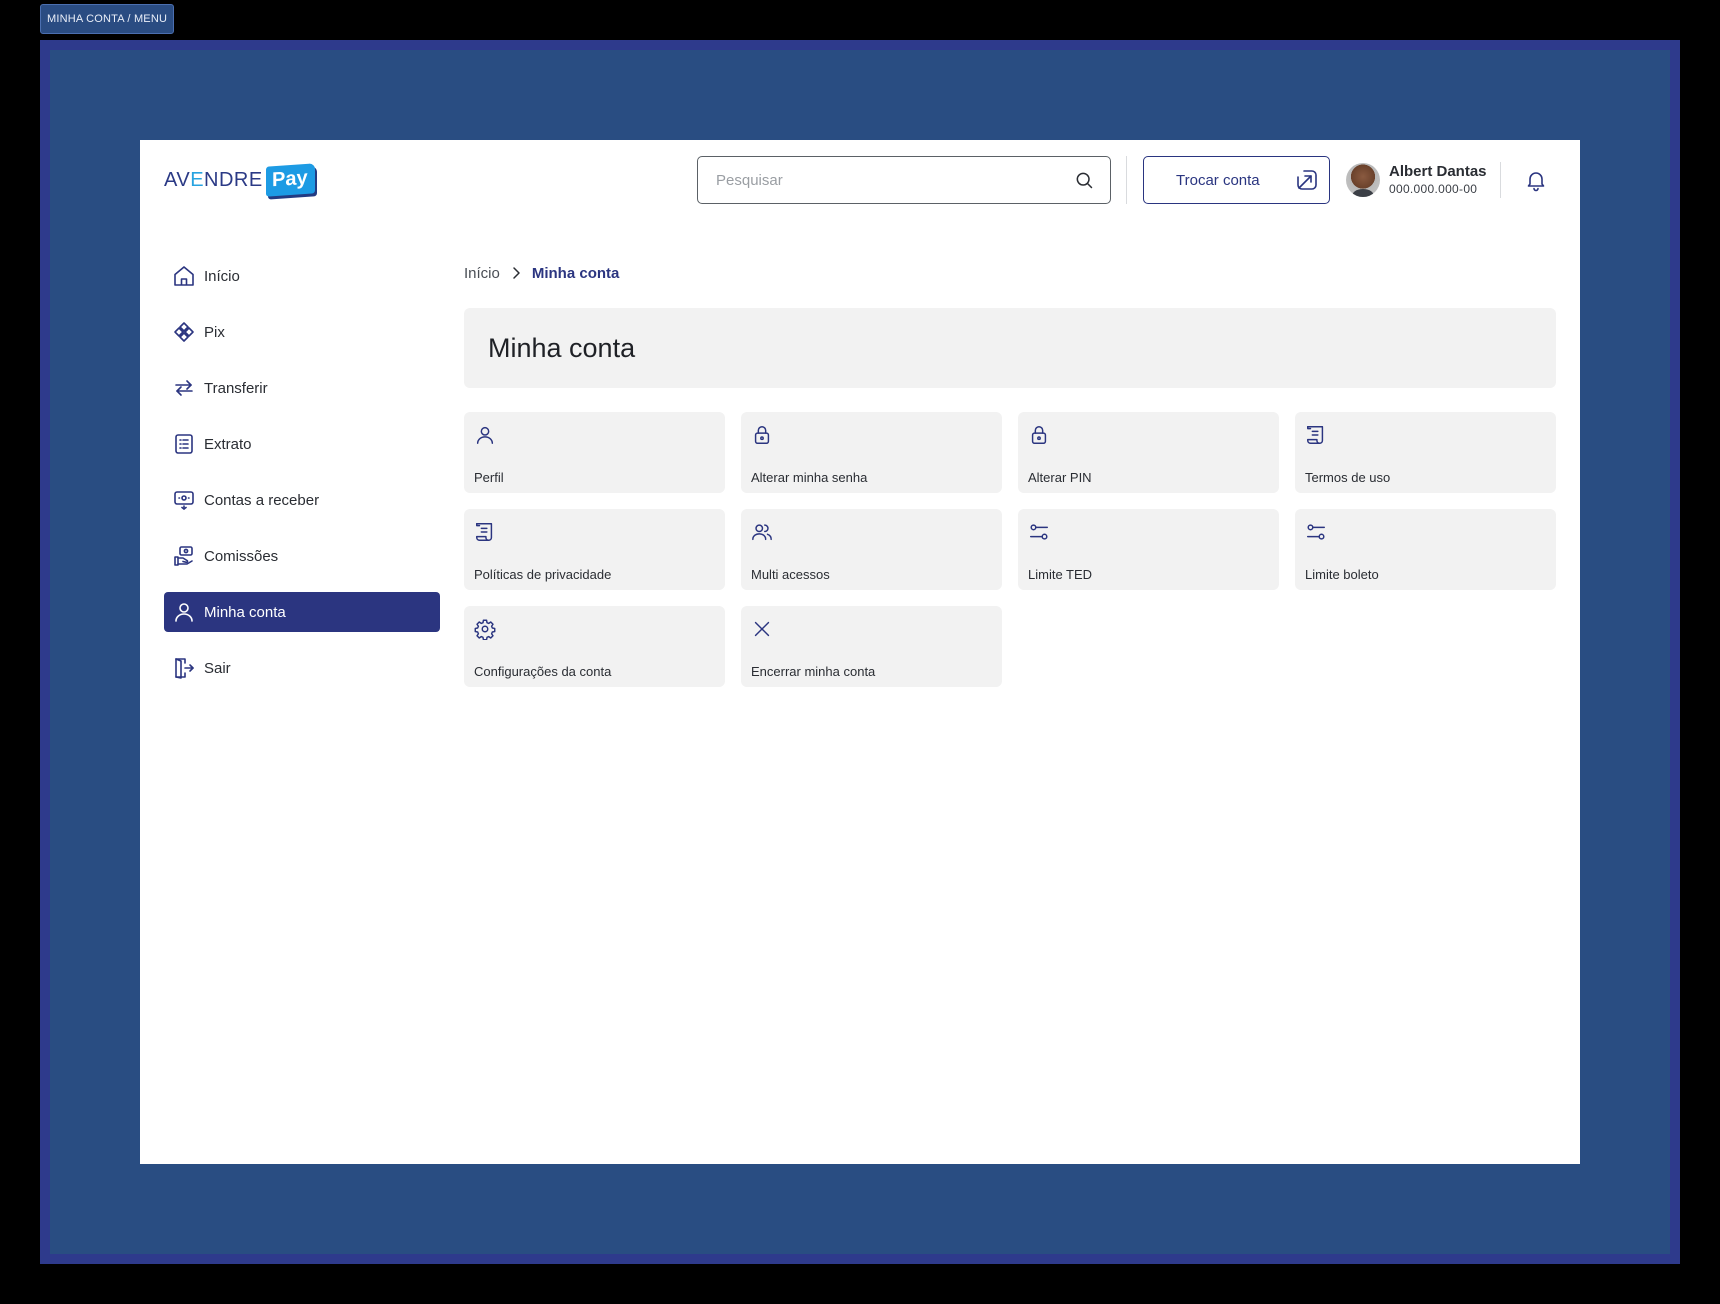 The image size is (1720, 1304). What do you see at coordinates (594, 646) in the screenshot?
I see `card-configuracoes-da-conta: Configurações da conta` at bounding box center [594, 646].